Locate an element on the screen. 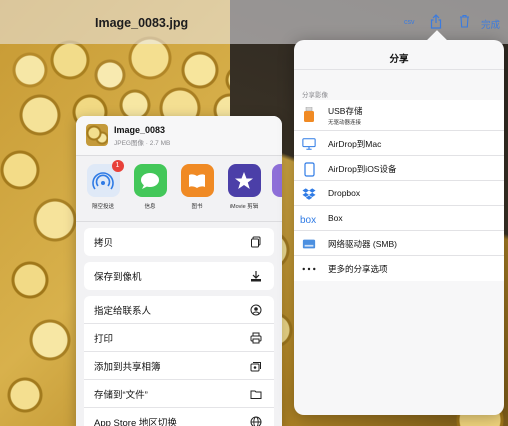  app-messages: 信息 is located at coordinates (150, 187).